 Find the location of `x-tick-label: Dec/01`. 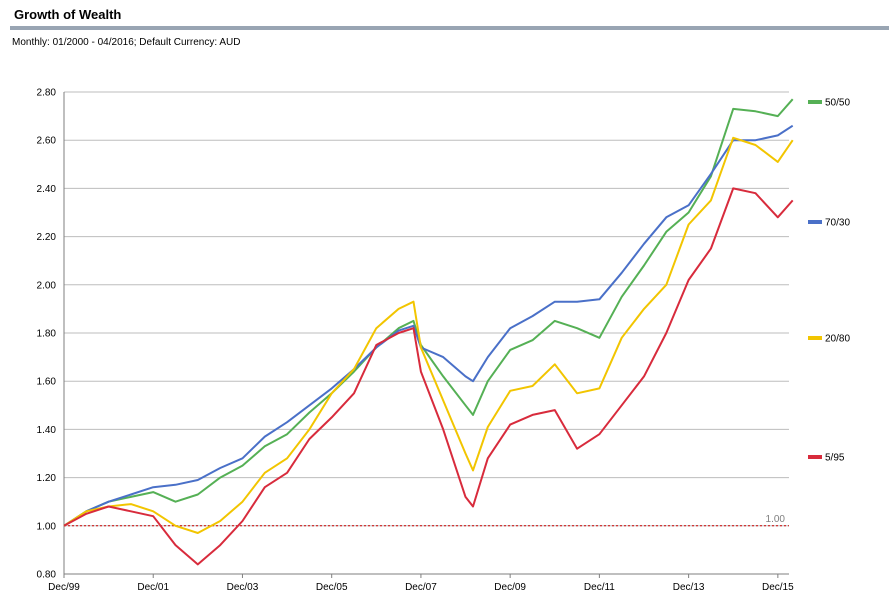

x-tick-label: Dec/01 is located at coordinates (153, 587).